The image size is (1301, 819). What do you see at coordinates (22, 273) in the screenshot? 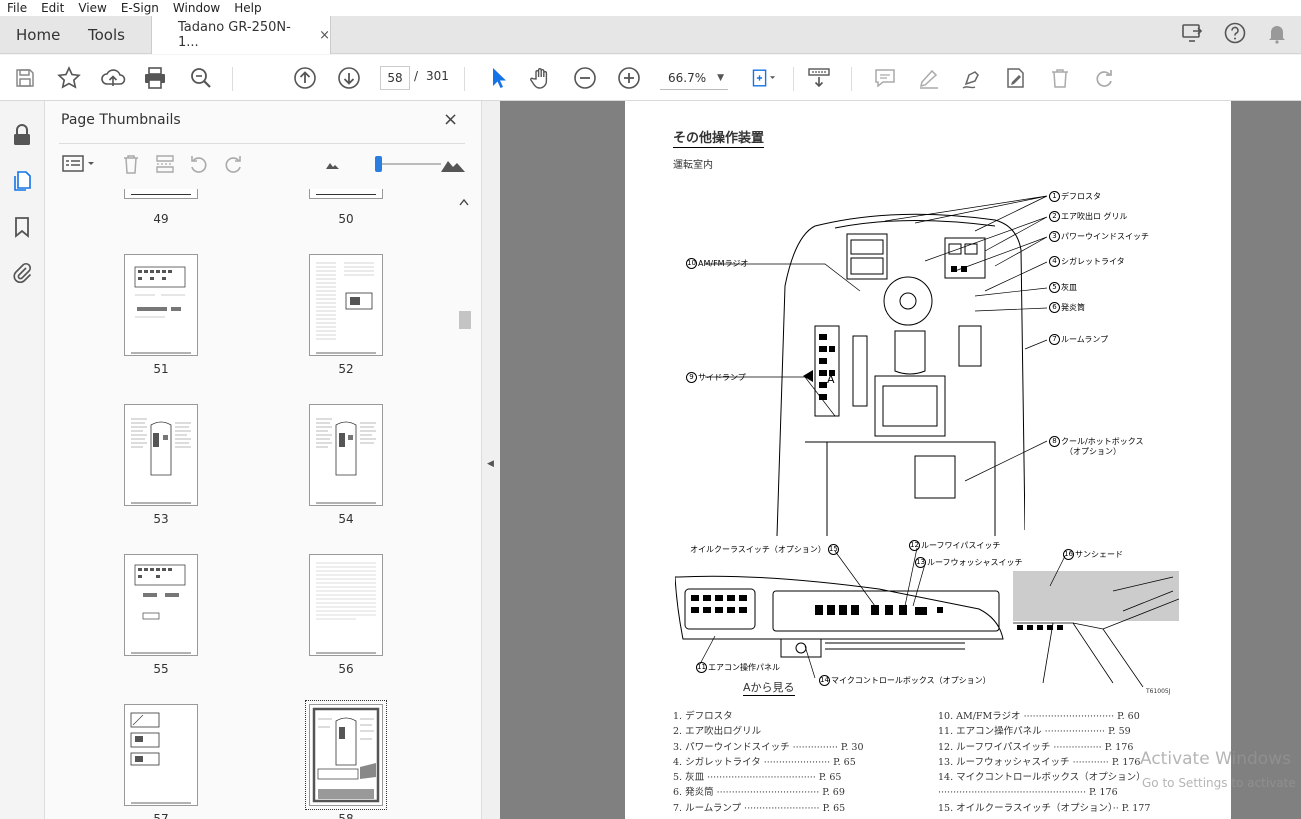
I see `attachment-paperclip-icon` at bounding box center [22, 273].